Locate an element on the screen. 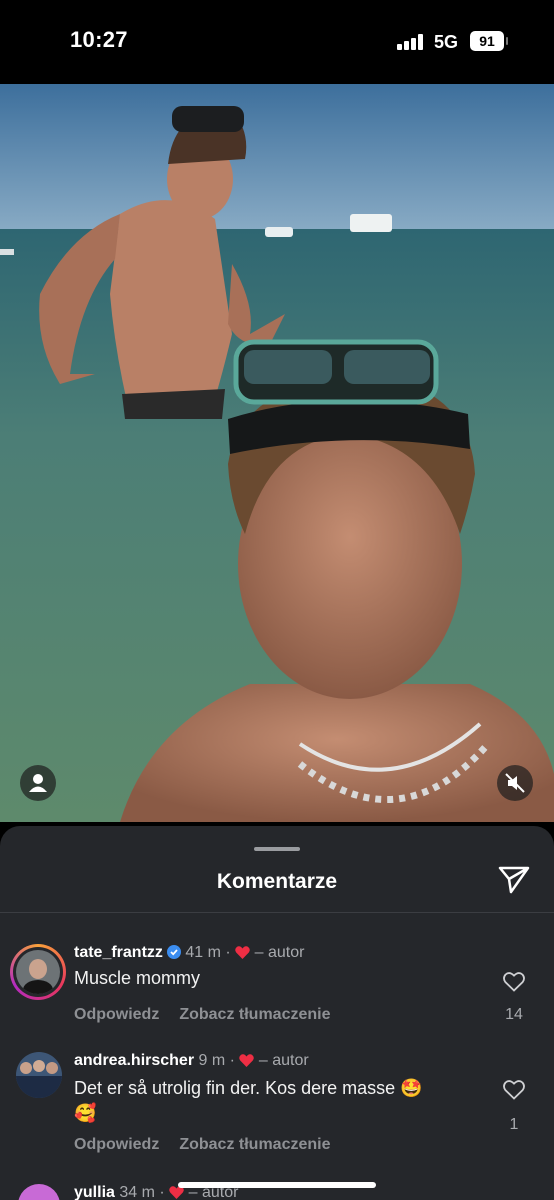 The height and width of the screenshot is (1200, 554). sheet-drag-handle is located at coordinates (277, 849).